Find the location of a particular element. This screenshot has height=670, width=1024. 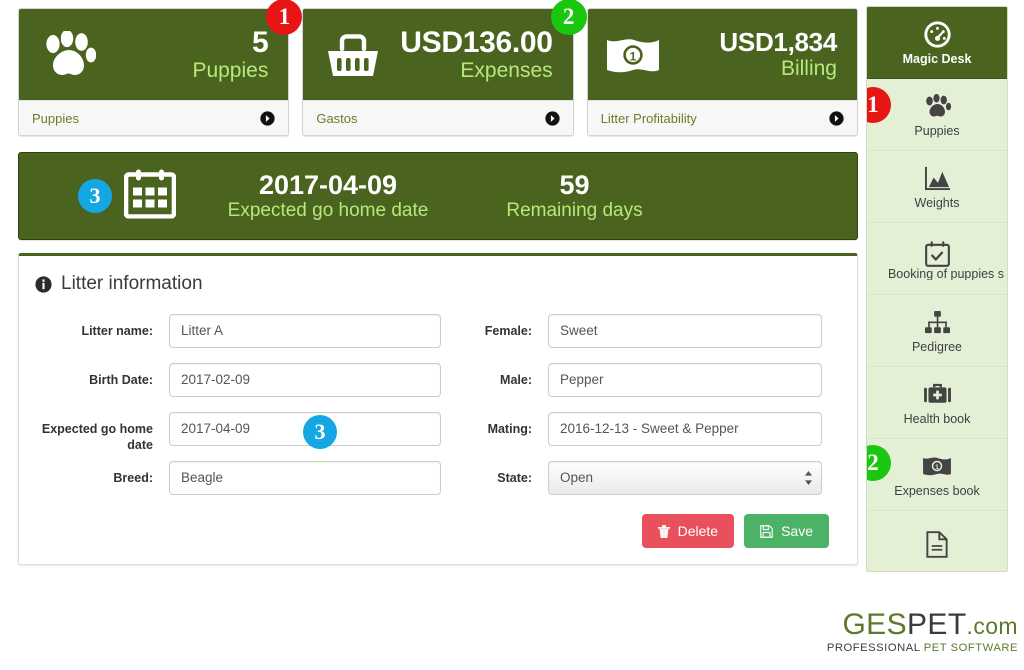

panel-title: Litter information is located at coordinates (438, 275).